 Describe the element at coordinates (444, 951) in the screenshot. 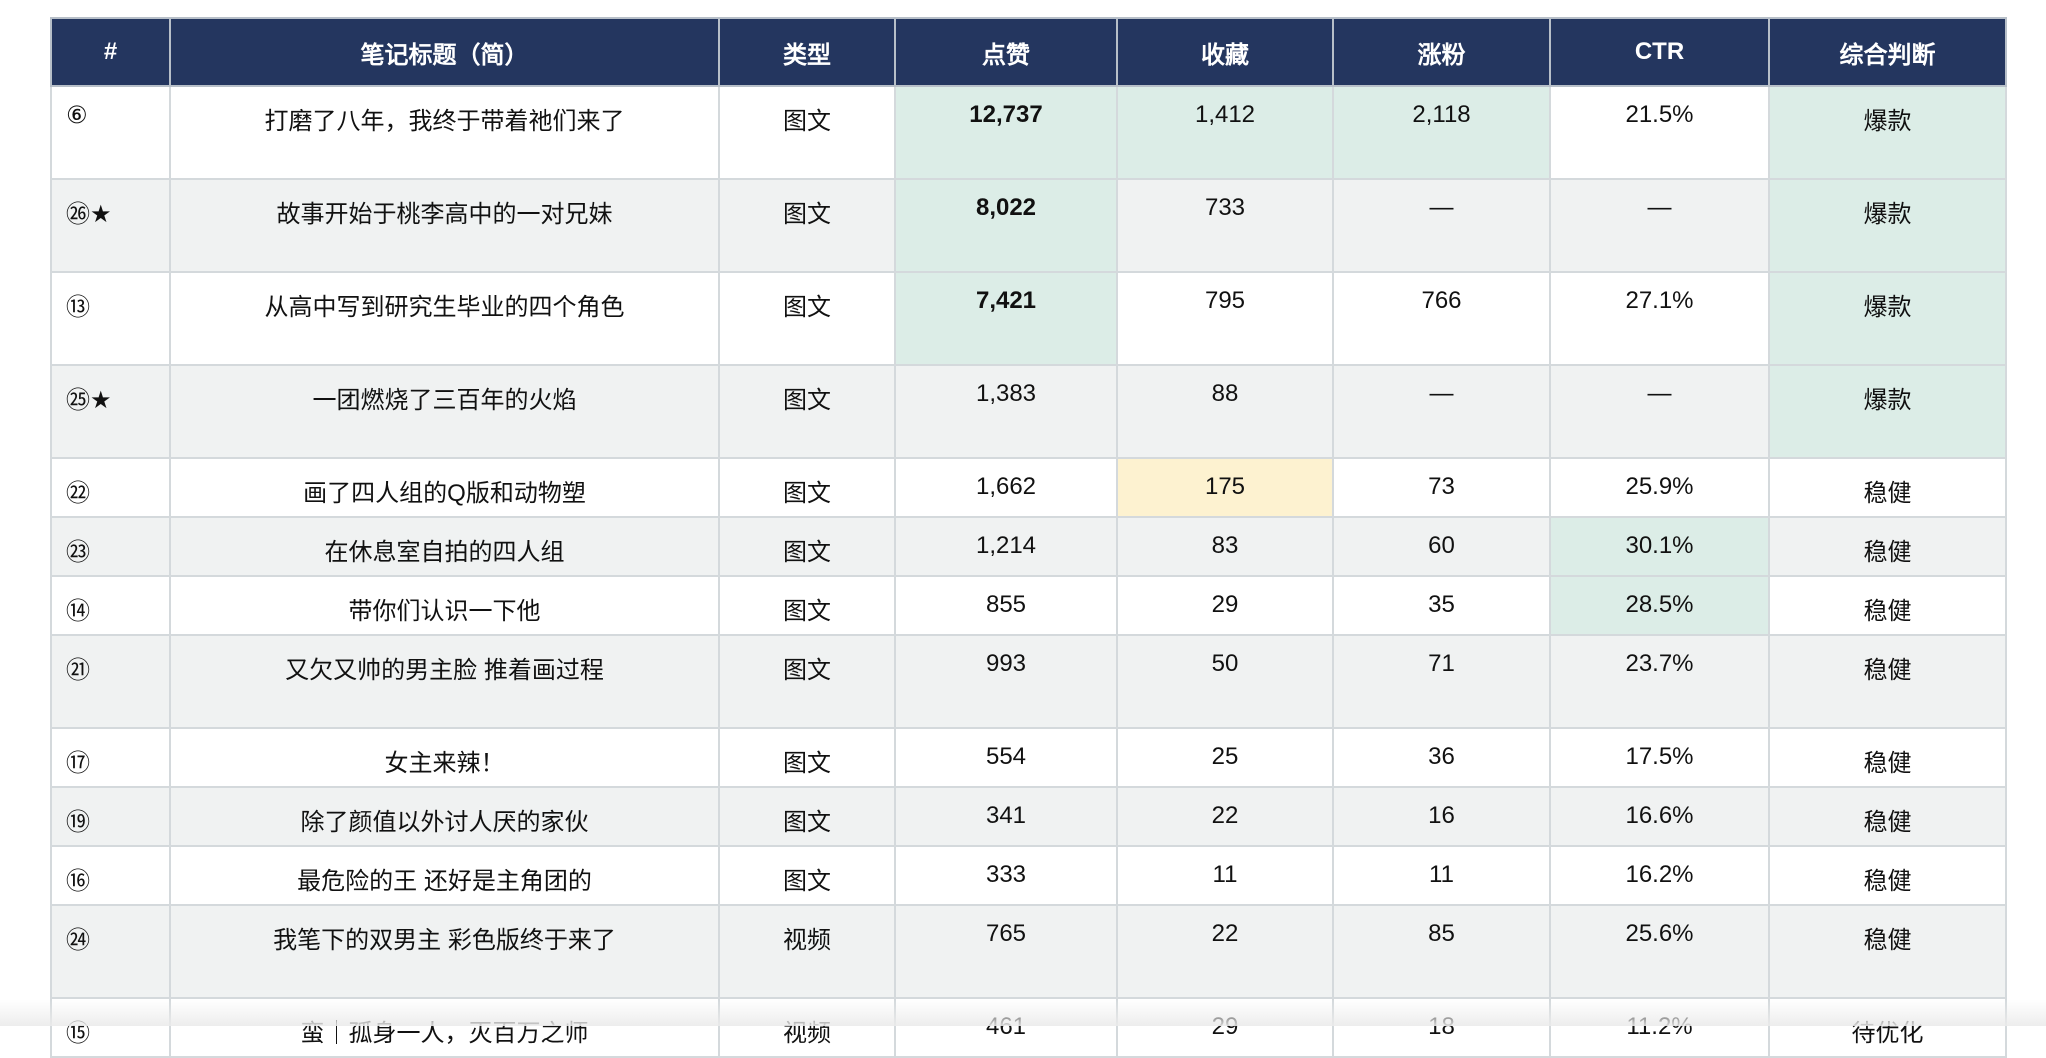

I see `cell-title: 我笔下的双男主 彩色版终于来了` at that location.